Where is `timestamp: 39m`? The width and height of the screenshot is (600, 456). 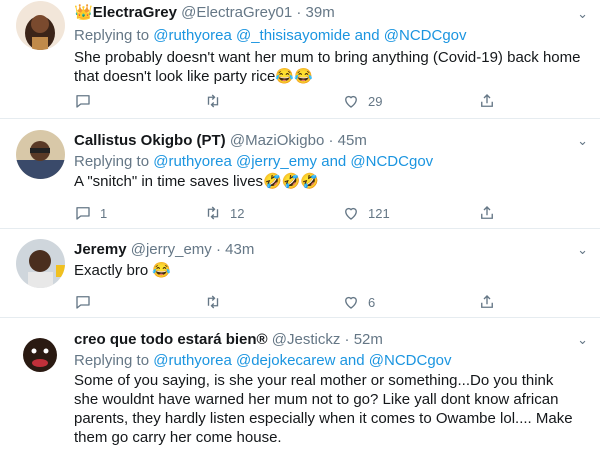
timestamp: 39m is located at coordinates (320, 12).